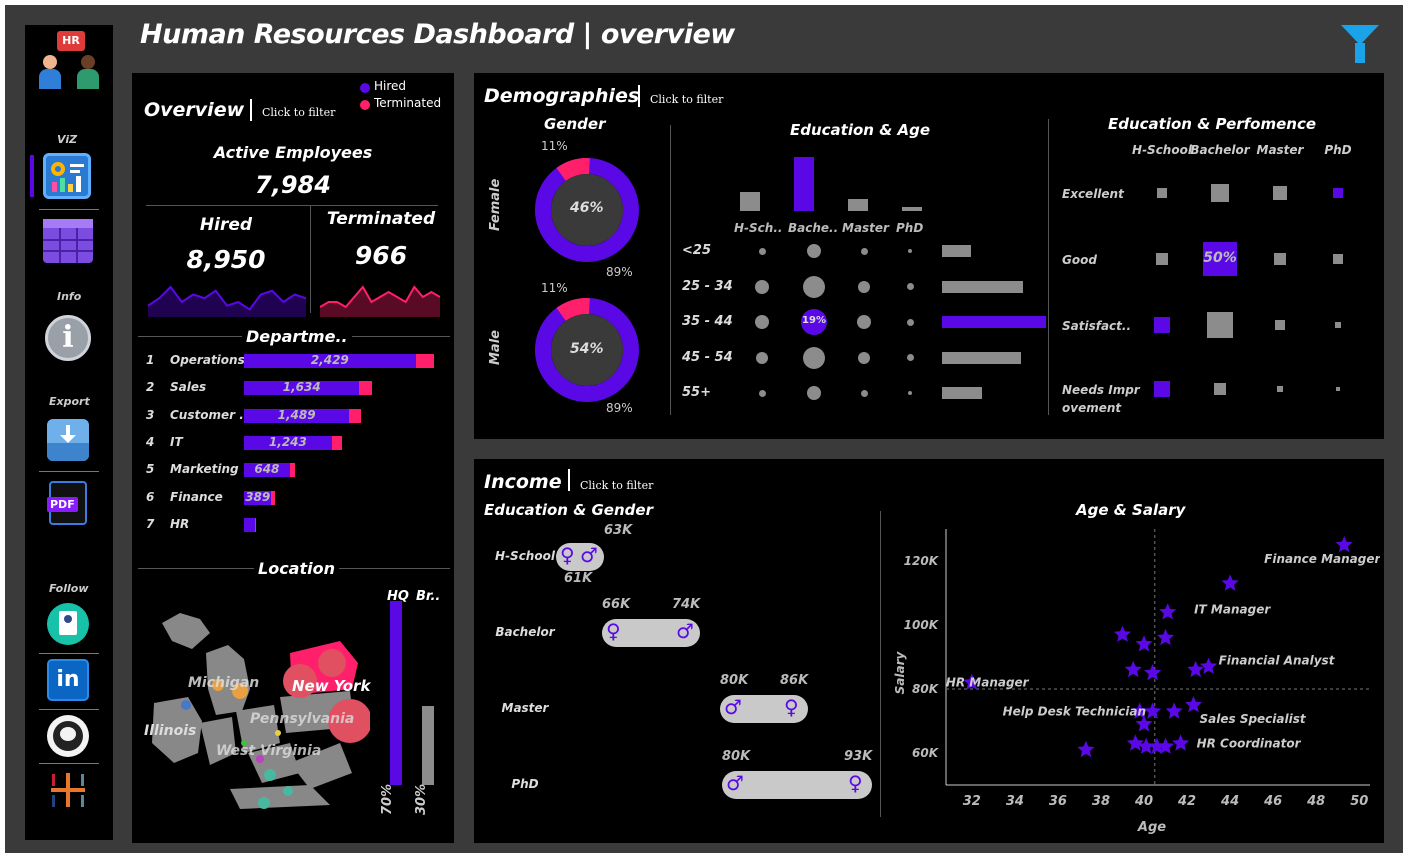 The width and height of the screenshot is (1407, 858). I want to click on dept-hired-bar, so click(249, 524).